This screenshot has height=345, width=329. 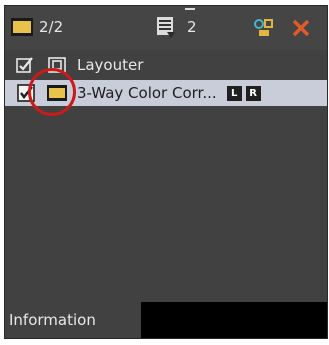 What do you see at coordinates (234, 93) in the screenshot?
I see `badge-l: L` at bounding box center [234, 93].